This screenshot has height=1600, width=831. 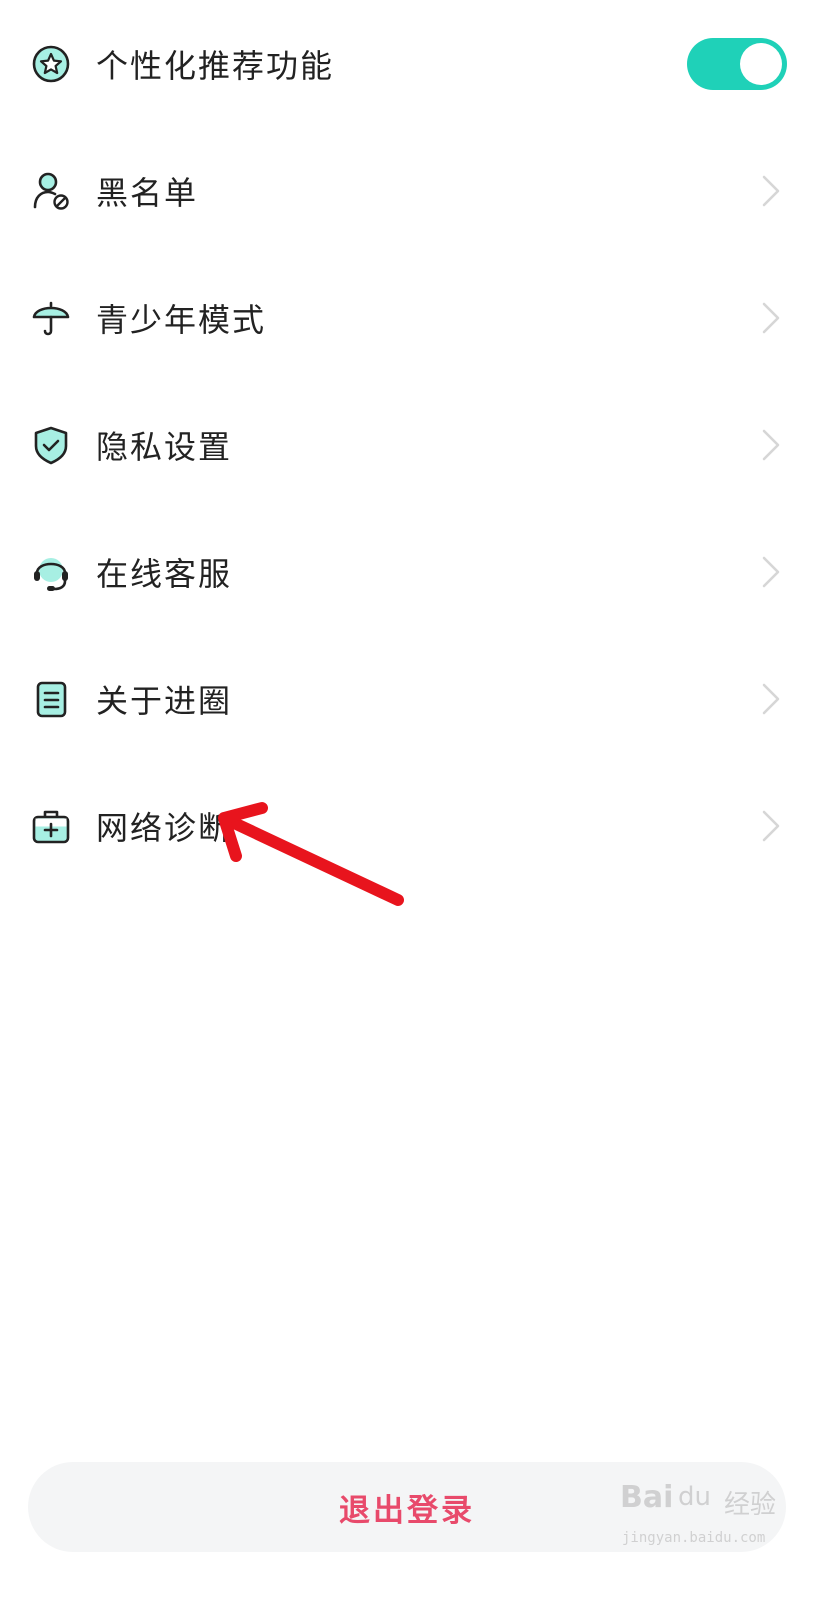 What do you see at coordinates (164, 828) in the screenshot?
I see `setting-label: 网络诊断` at bounding box center [164, 828].